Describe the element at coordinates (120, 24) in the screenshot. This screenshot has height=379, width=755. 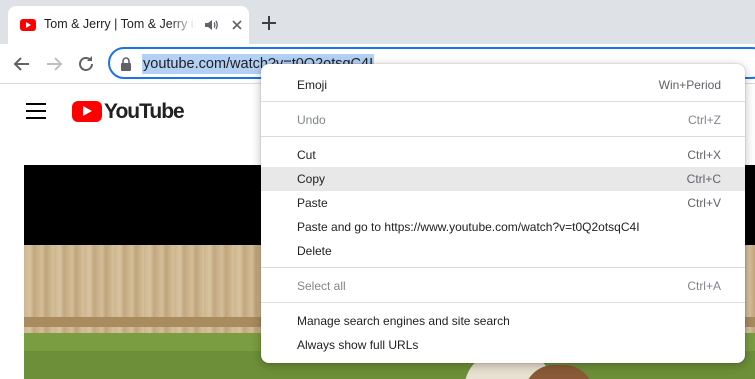
I see `tab-title: Tom & Jerry | Tom & Jerry in Full Screen` at that location.